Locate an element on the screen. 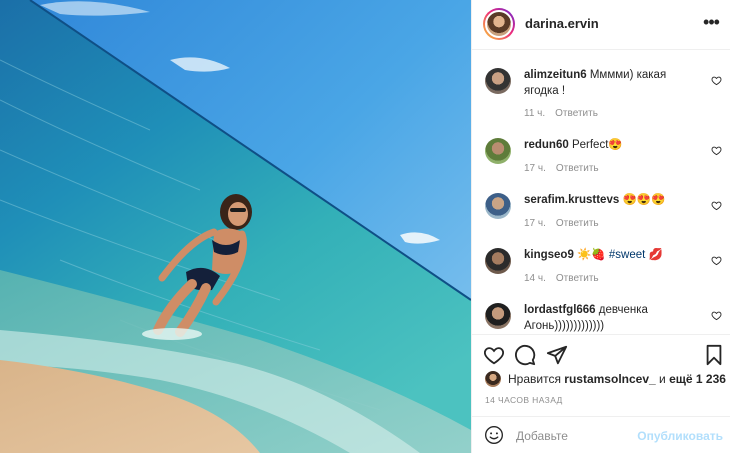 Image resolution: width=730 pixels, height=453 pixels. comment-text: redun60 Perfect😍 is located at coordinates (614, 145).